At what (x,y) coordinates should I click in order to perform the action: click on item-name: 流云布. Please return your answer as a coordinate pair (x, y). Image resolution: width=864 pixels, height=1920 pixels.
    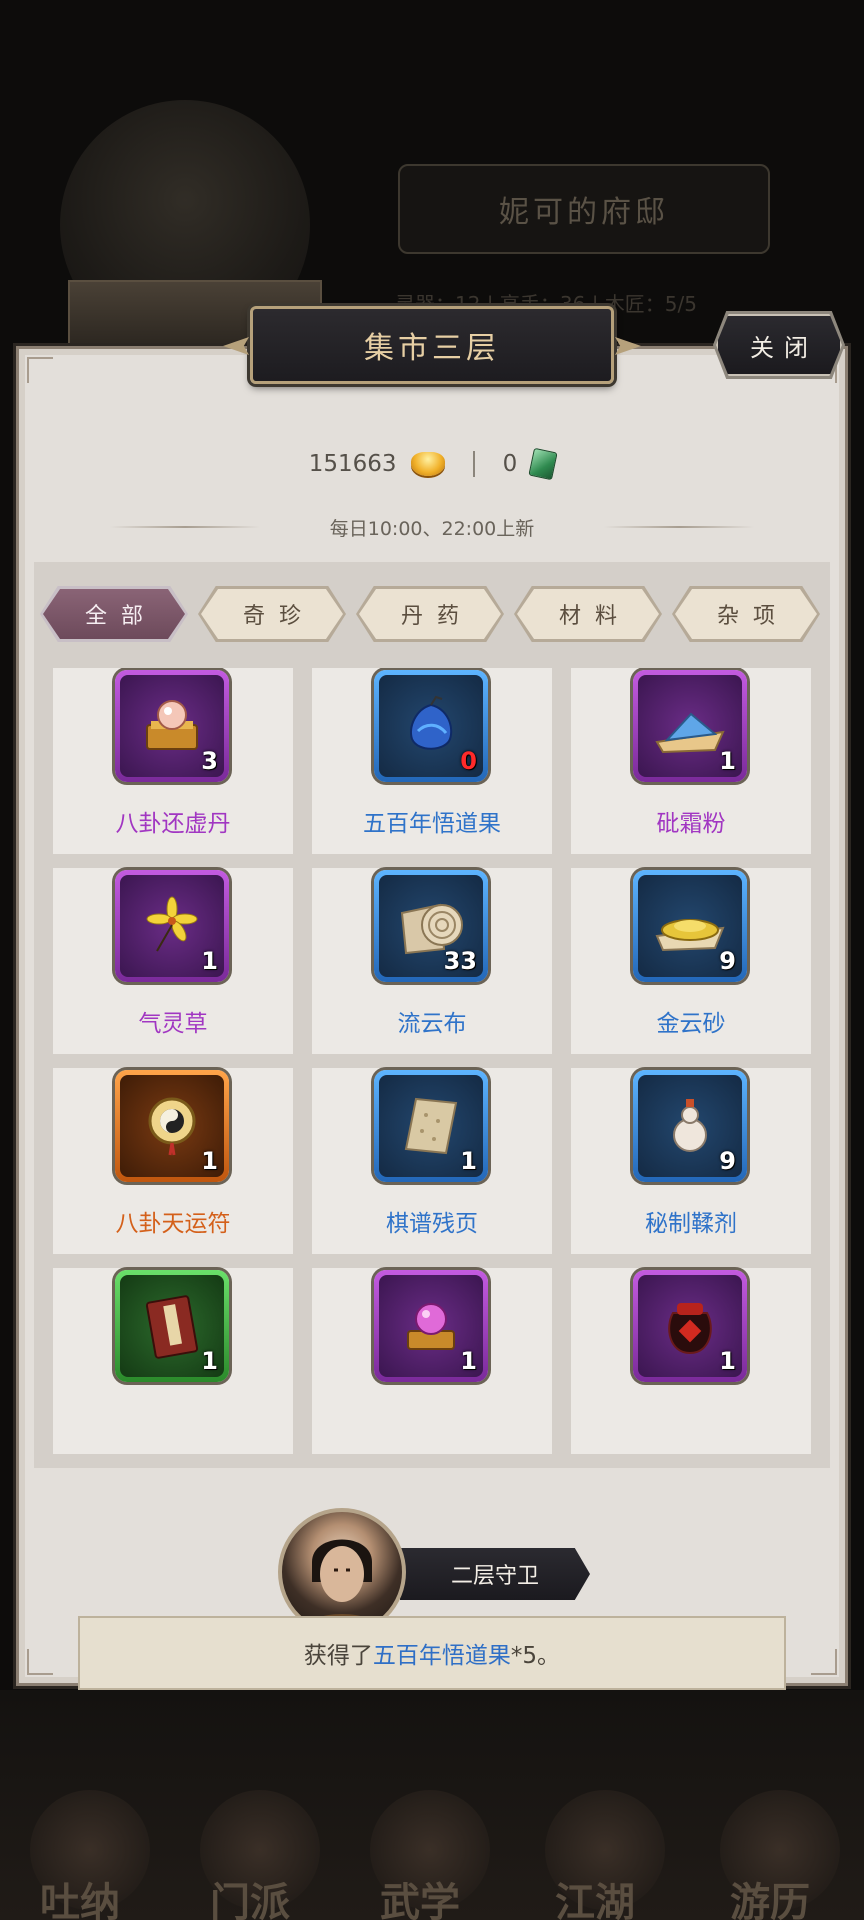
    Looking at the image, I should click on (432, 1024).